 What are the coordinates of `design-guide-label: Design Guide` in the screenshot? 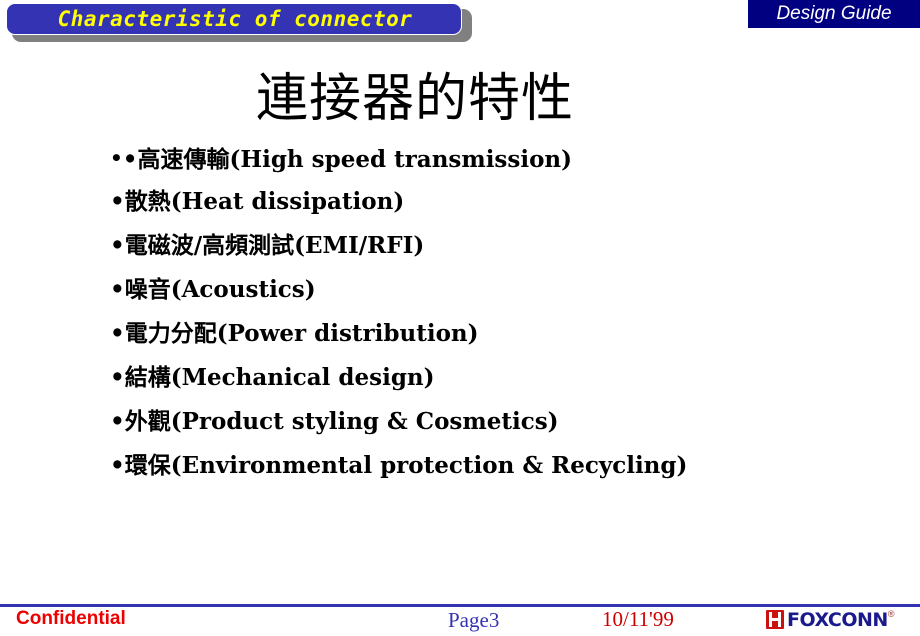 It's located at (834, 13).